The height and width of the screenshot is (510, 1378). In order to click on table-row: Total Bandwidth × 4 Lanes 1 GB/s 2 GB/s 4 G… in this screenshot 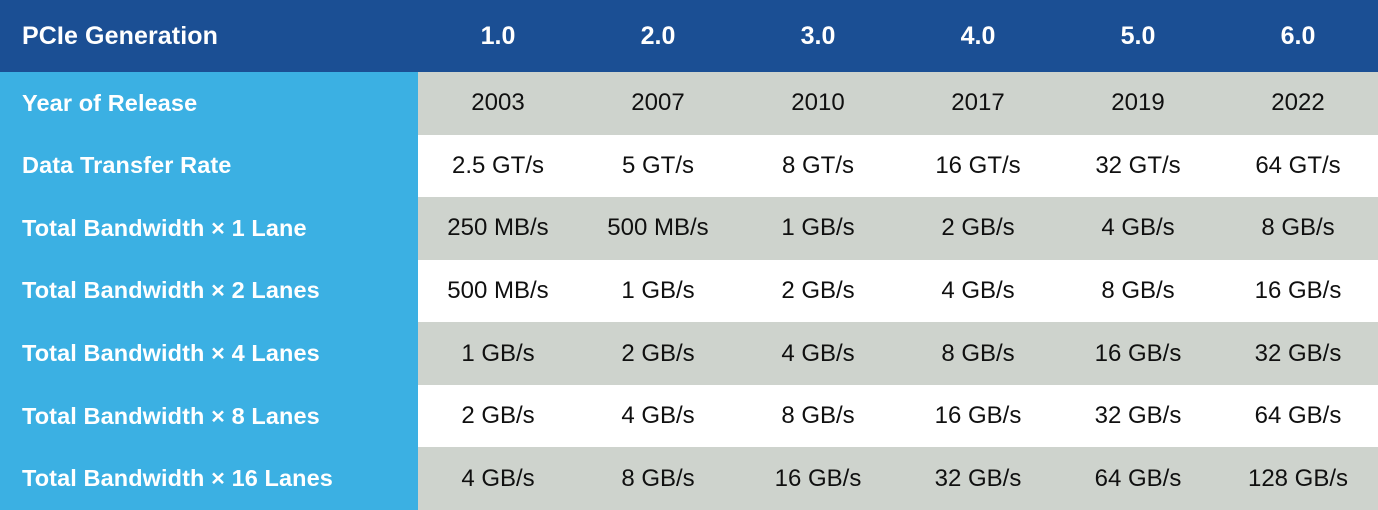, I will do `click(689, 353)`.